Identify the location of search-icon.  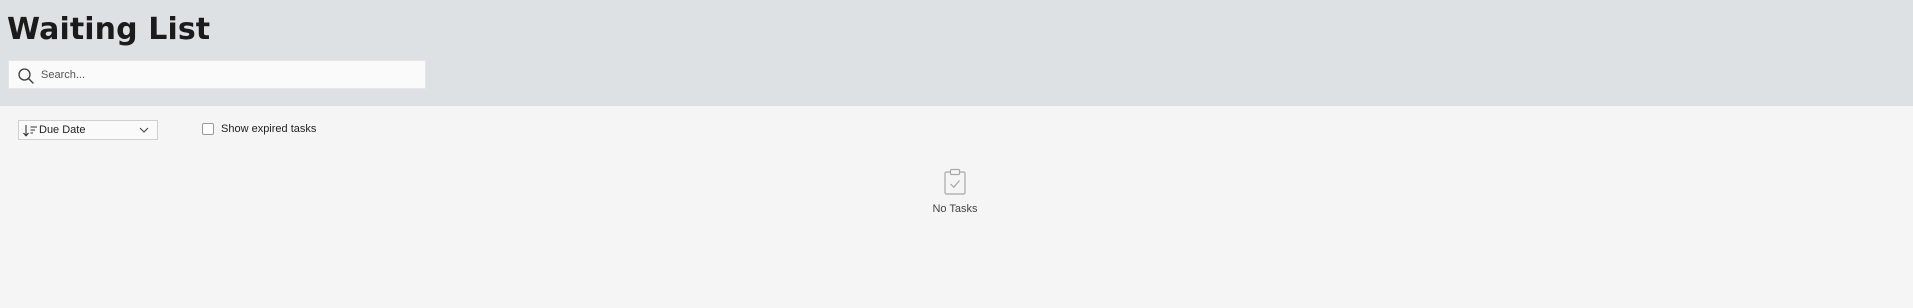
(26, 76).